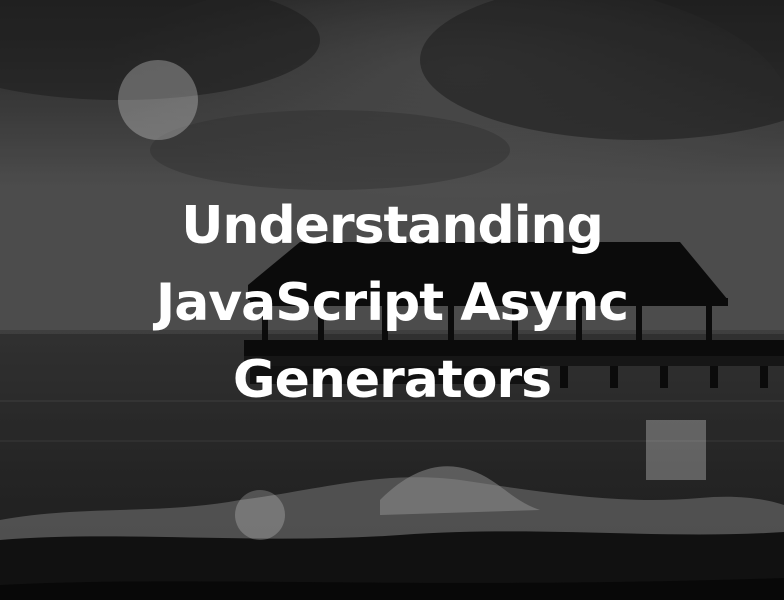  What do you see at coordinates (392, 226) in the screenshot?
I see `title-line: Understanding` at bounding box center [392, 226].